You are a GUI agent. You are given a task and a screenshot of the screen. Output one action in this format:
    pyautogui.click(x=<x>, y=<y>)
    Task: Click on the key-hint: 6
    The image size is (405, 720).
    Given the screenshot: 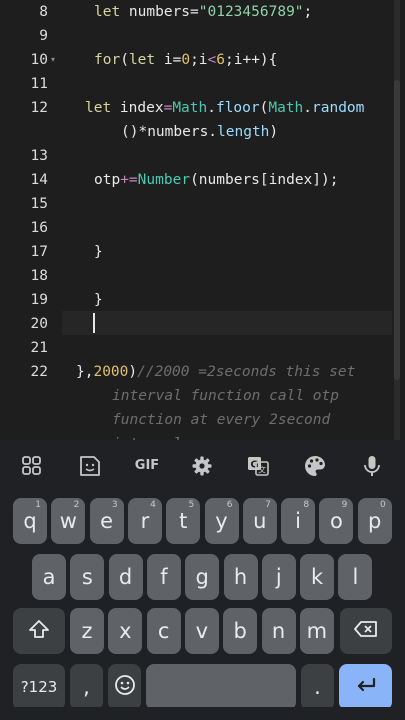 What is the action you would take?
    pyautogui.click(x=229, y=505)
    